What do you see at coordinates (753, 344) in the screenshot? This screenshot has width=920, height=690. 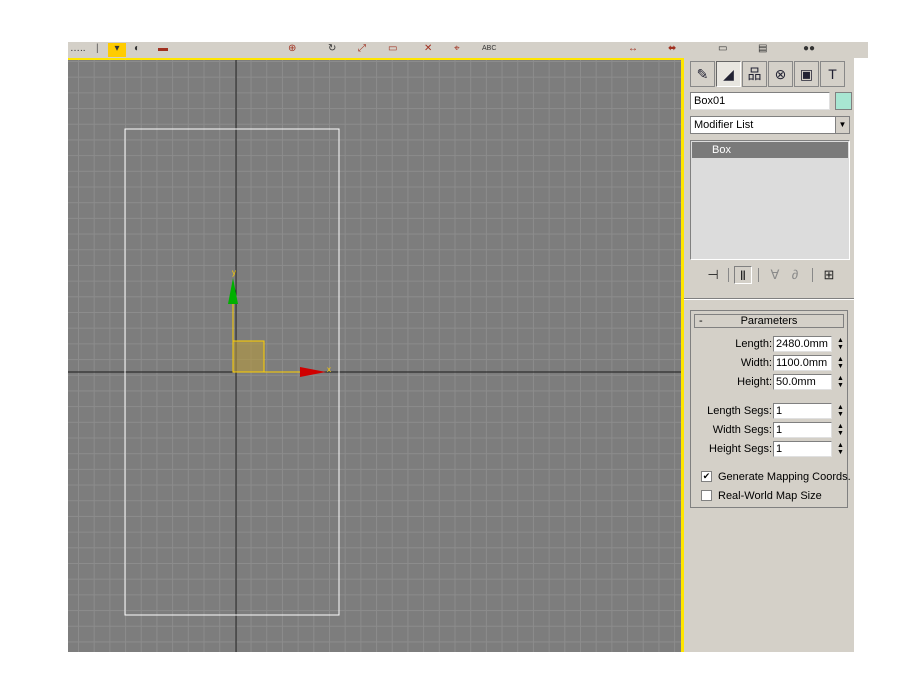 I see `length-label: Length:` at bounding box center [753, 344].